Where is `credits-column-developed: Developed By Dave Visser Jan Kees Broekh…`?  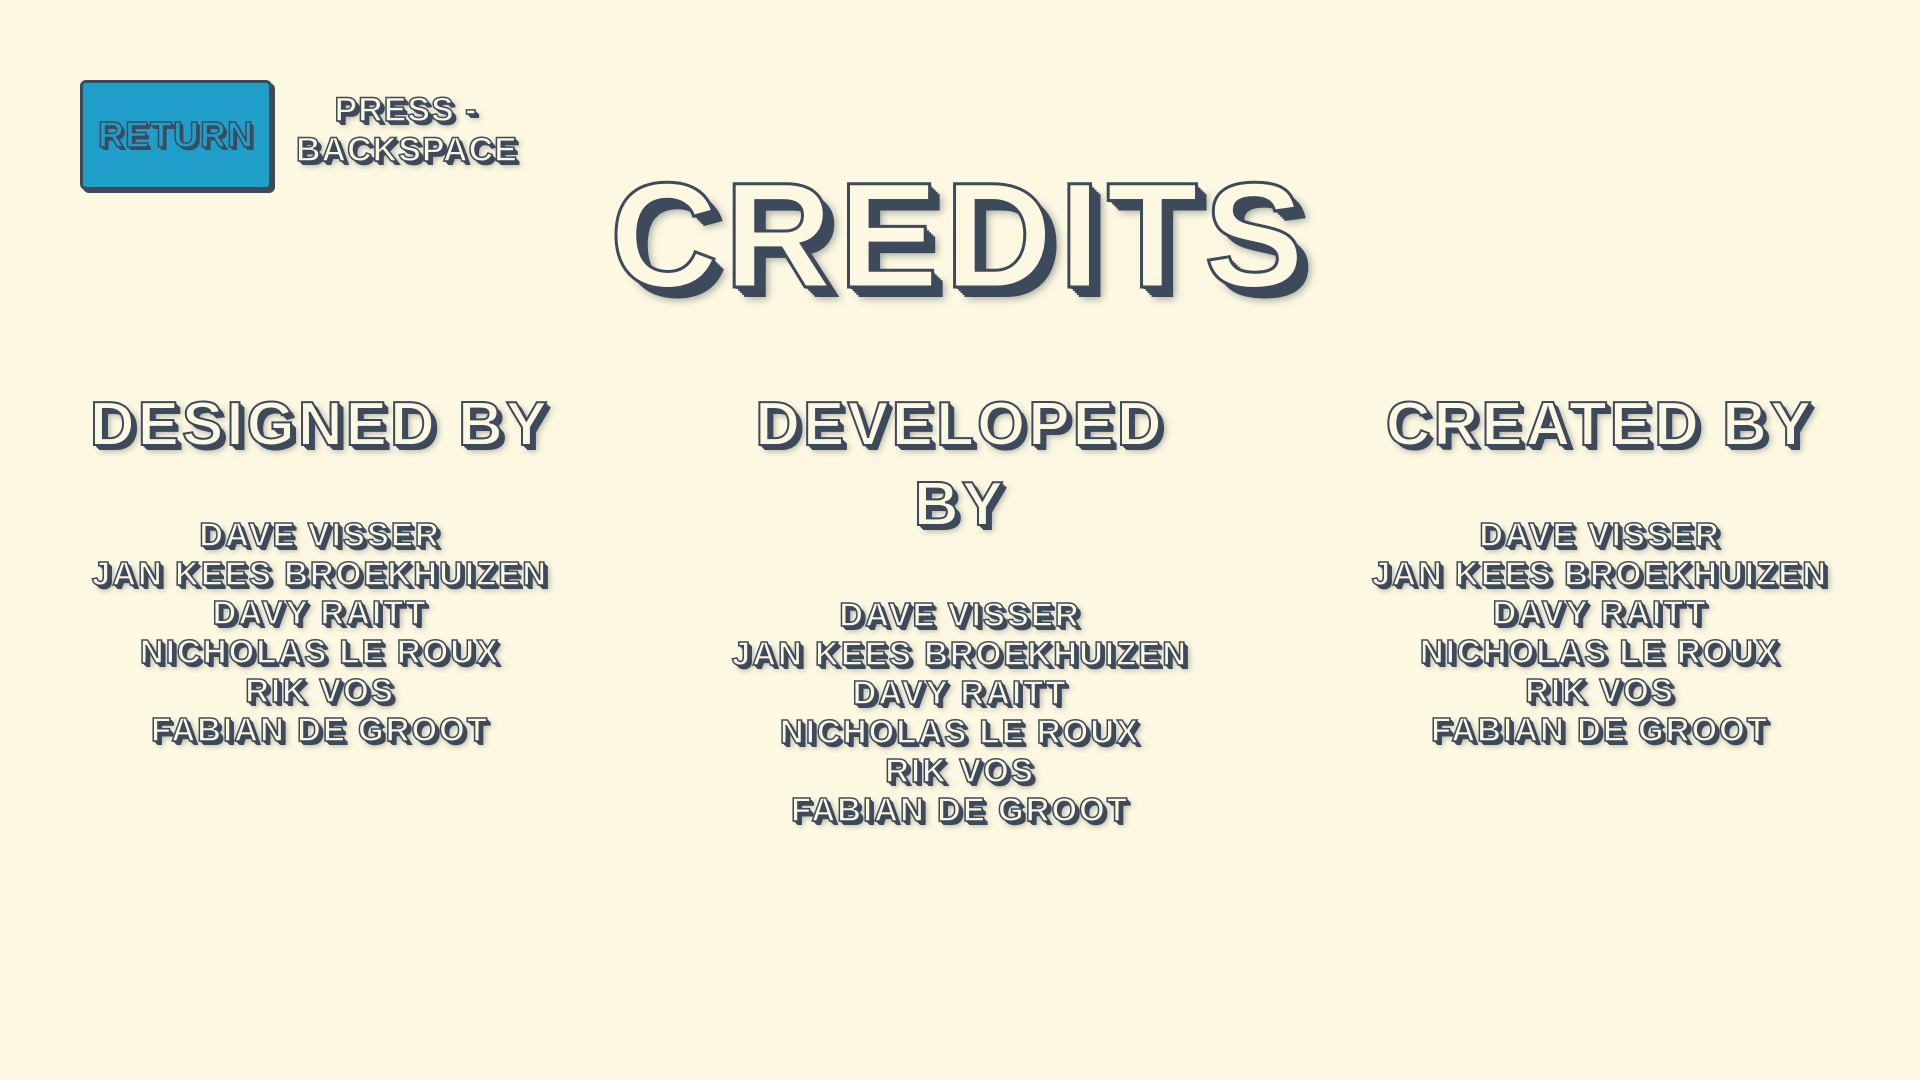 credits-column-developed: Developed By Dave Visser Jan Kees Broekh… is located at coordinates (960, 607).